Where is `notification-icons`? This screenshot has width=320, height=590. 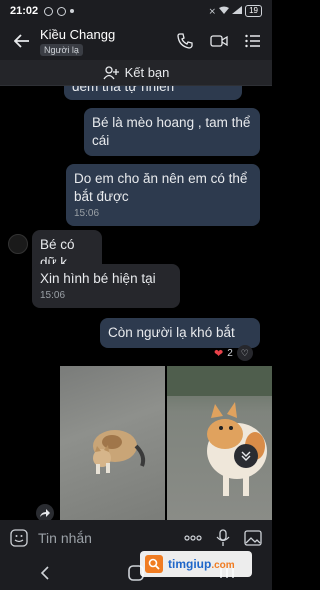 notification-icons is located at coordinates (59, 11).